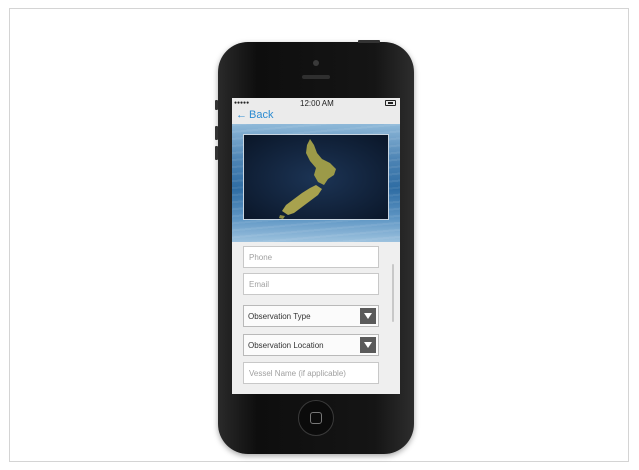  Describe the element at coordinates (279, 316) in the screenshot. I see `observation-type-label: Observation Type` at that location.